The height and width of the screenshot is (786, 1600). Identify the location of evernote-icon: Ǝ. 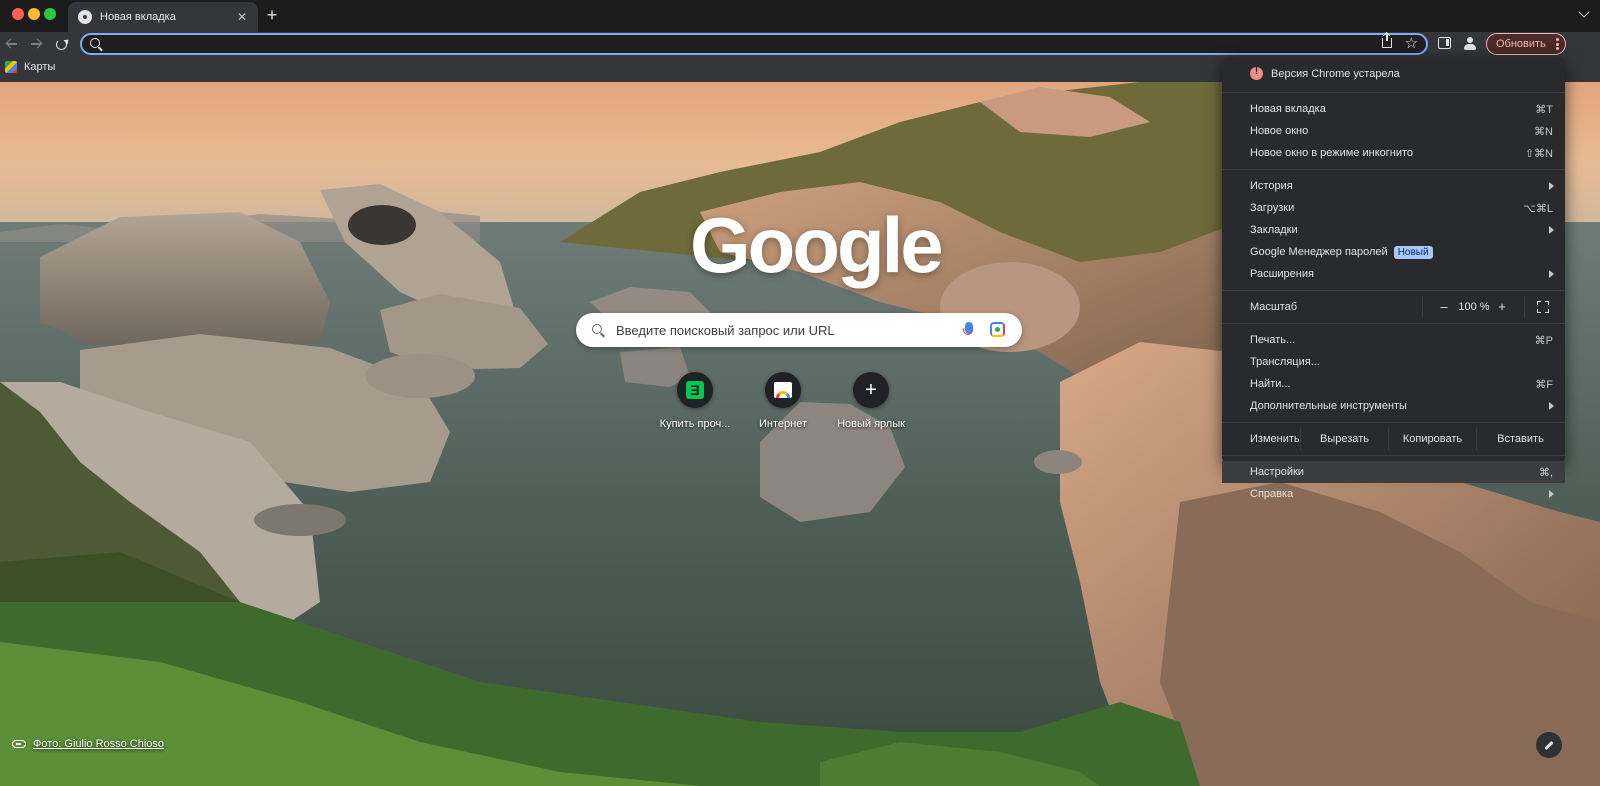
(695, 390).